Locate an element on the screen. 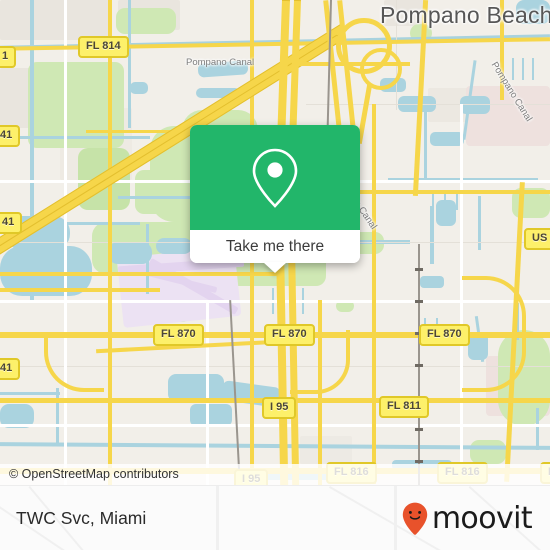 The image size is (550, 550). popup-header is located at coordinates (275, 177).